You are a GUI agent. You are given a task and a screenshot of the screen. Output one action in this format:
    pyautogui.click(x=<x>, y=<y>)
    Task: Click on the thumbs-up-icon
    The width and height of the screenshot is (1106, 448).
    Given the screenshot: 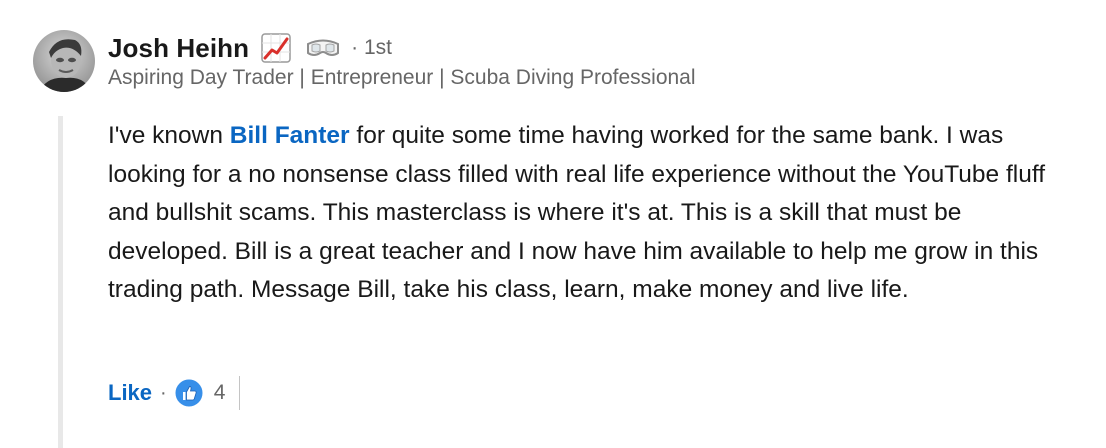 What is the action you would take?
    pyautogui.click(x=189, y=393)
    